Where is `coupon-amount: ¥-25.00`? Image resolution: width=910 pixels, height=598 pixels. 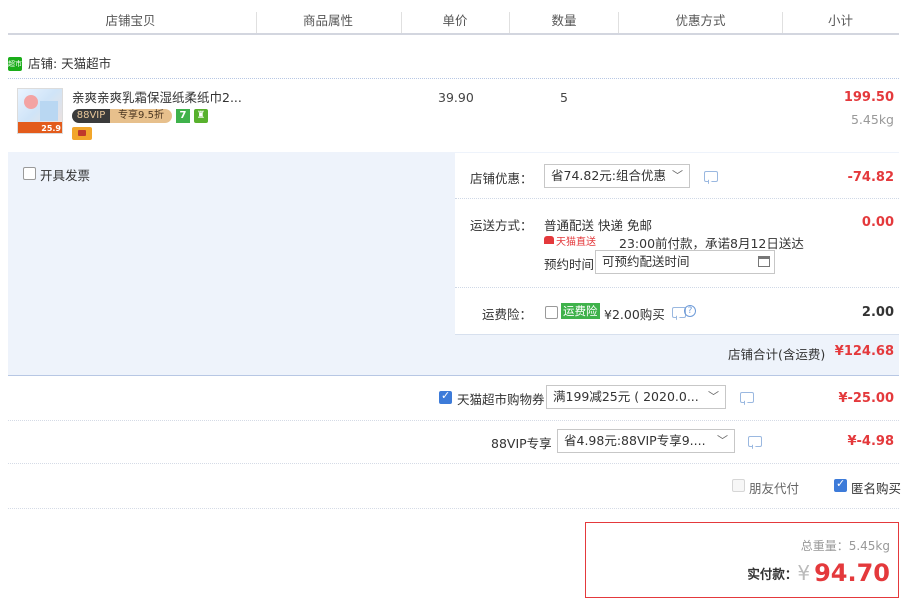
coupon-amount: ¥-25.00 is located at coordinates (866, 398).